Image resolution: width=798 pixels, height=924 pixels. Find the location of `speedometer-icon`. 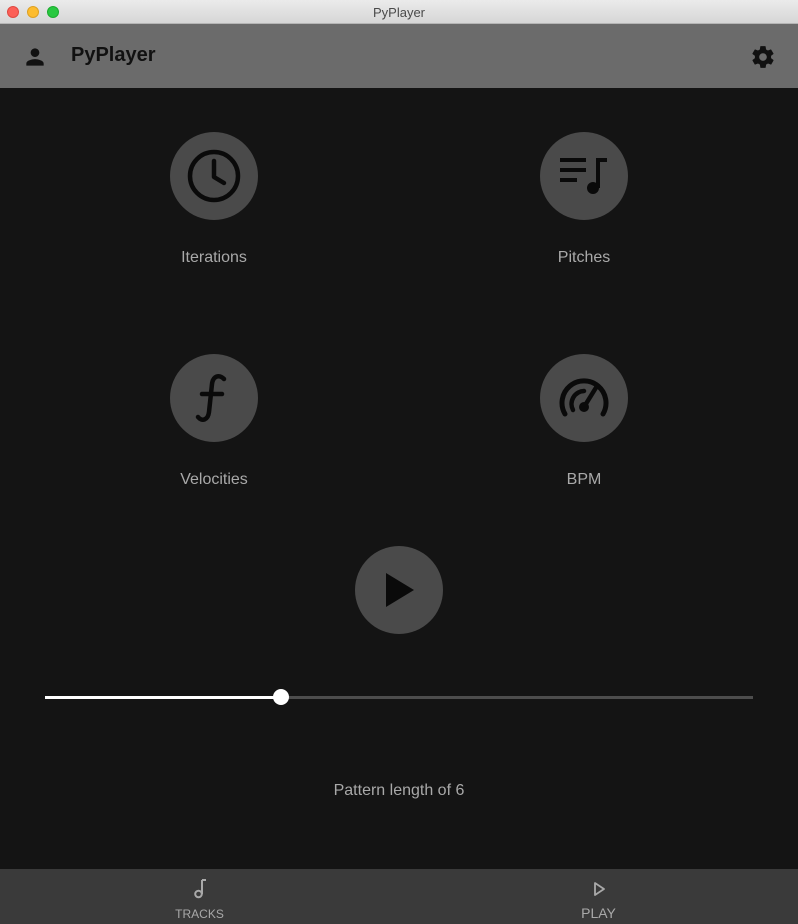

speedometer-icon is located at coordinates (584, 397).